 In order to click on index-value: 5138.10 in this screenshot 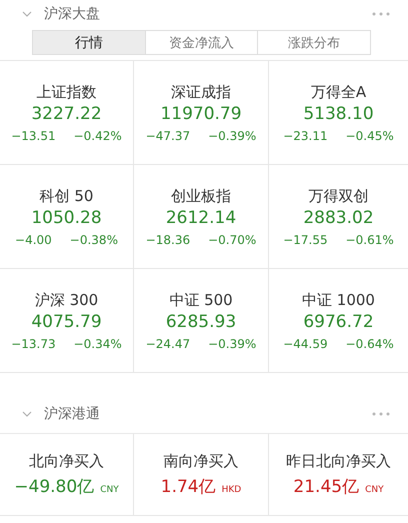, I will do `click(338, 114)`.